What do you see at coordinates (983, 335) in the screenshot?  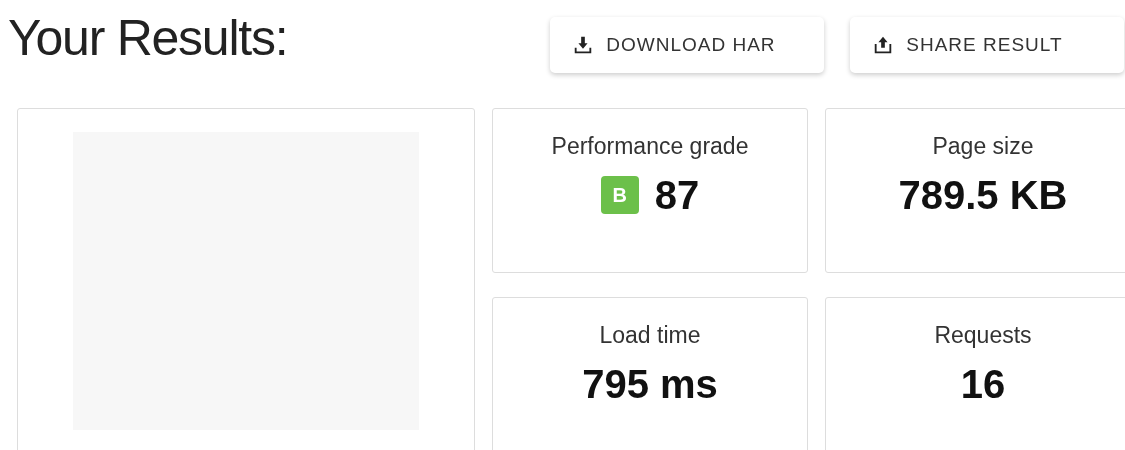 I see `metric-label: Requests` at bounding box center [983, 335].